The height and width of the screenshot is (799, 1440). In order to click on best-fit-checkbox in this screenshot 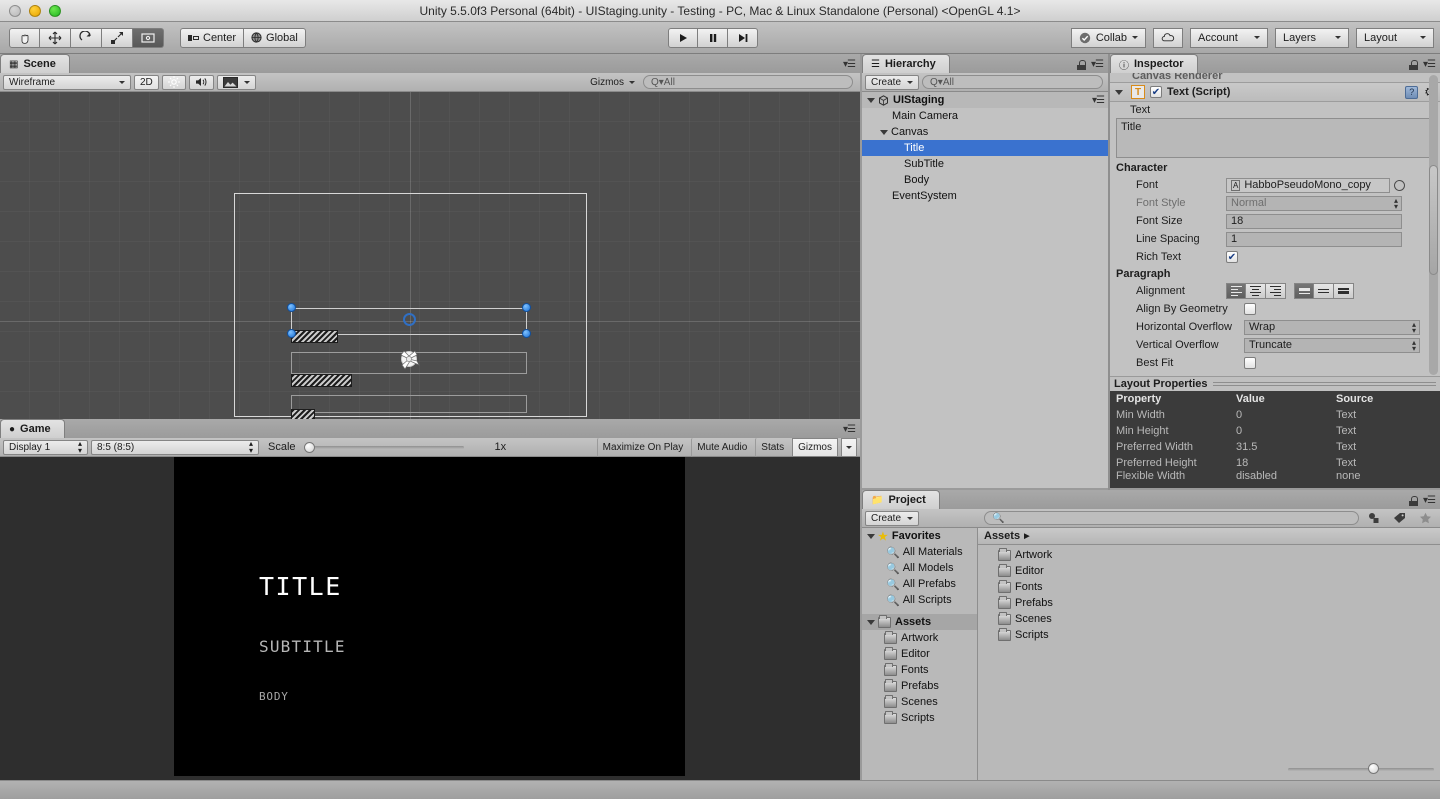, I will do `click(1250, 363)`.